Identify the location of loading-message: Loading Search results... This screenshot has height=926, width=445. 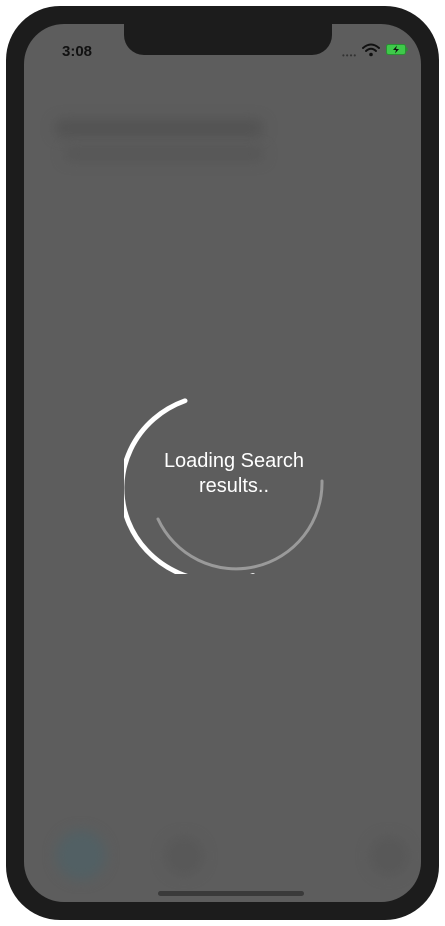
(234, 474).